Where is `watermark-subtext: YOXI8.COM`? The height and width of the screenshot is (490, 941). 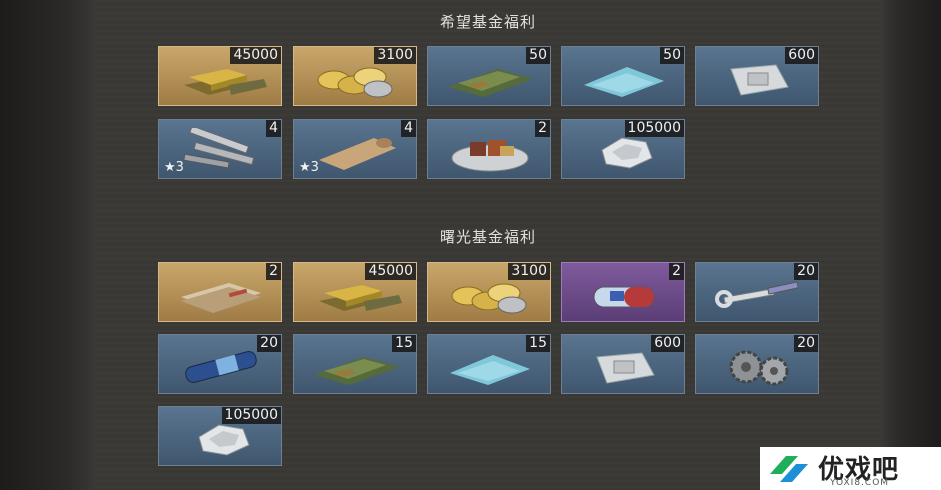 watermark-subtext: YOXI8.COM is located at coordinates (860, 483).